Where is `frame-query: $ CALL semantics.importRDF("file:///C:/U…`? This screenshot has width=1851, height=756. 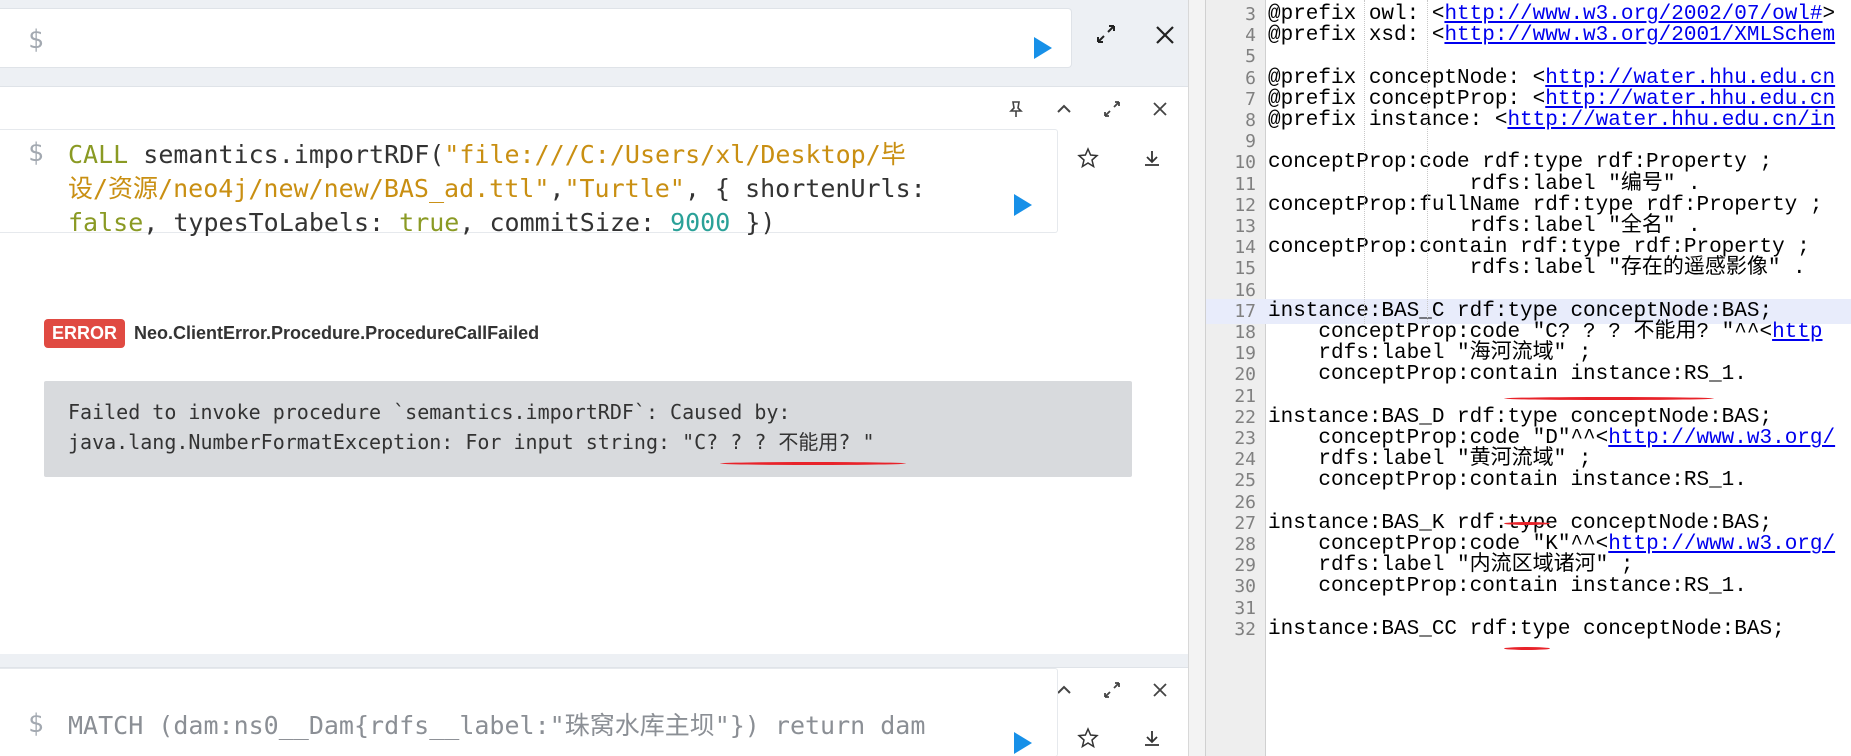
frame-query: $ CALL semantics.importRDF("file:///C:/U… is located at coordinates (529, 183).